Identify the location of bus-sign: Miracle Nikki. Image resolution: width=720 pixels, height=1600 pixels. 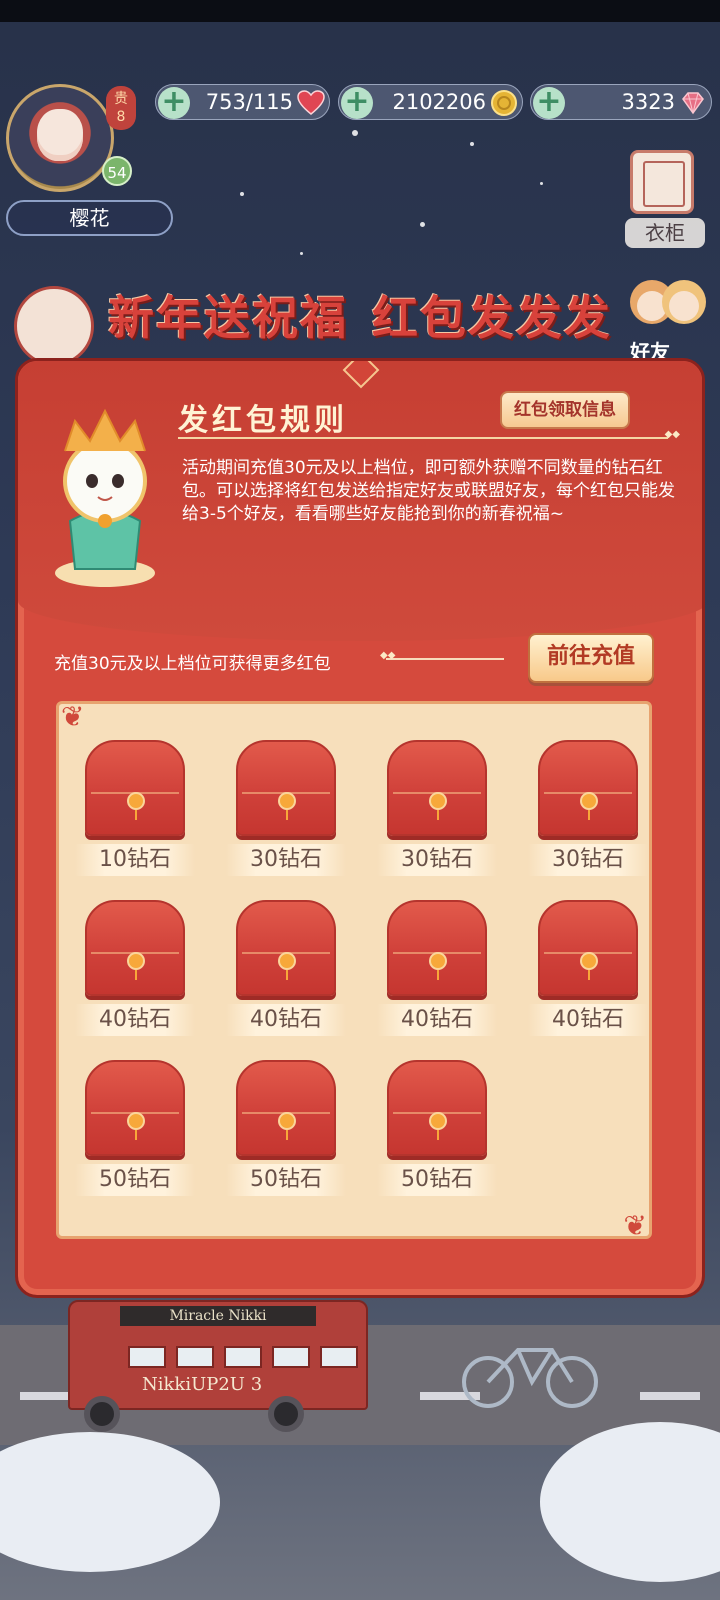
(218, 1316).